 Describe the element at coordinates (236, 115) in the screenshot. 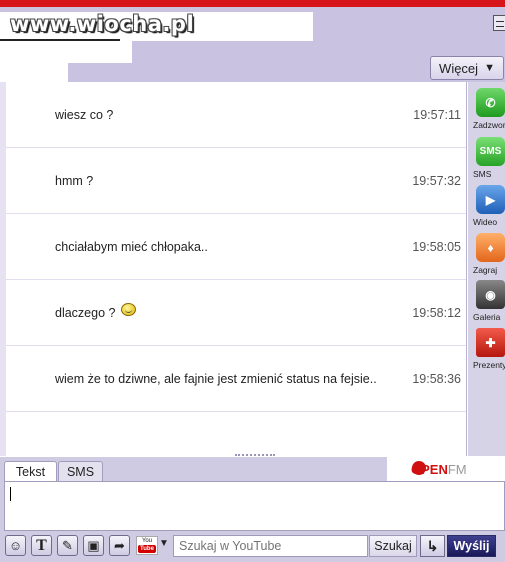

I see `message-row: wiesz co ? 19:57:11` at that location.